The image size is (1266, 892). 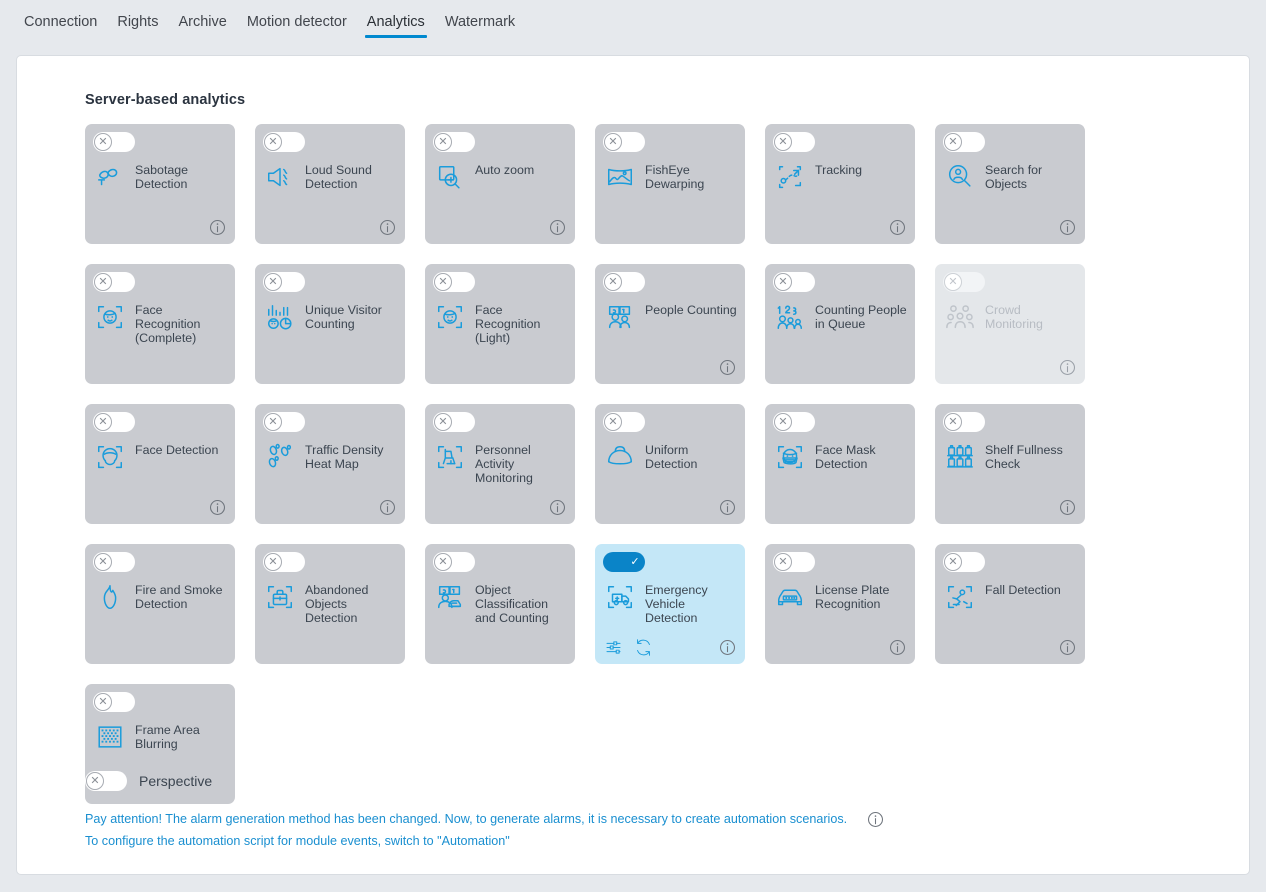 I want to click on toggle-license-plate-recognition: ✕, so click(x=794, y=562).